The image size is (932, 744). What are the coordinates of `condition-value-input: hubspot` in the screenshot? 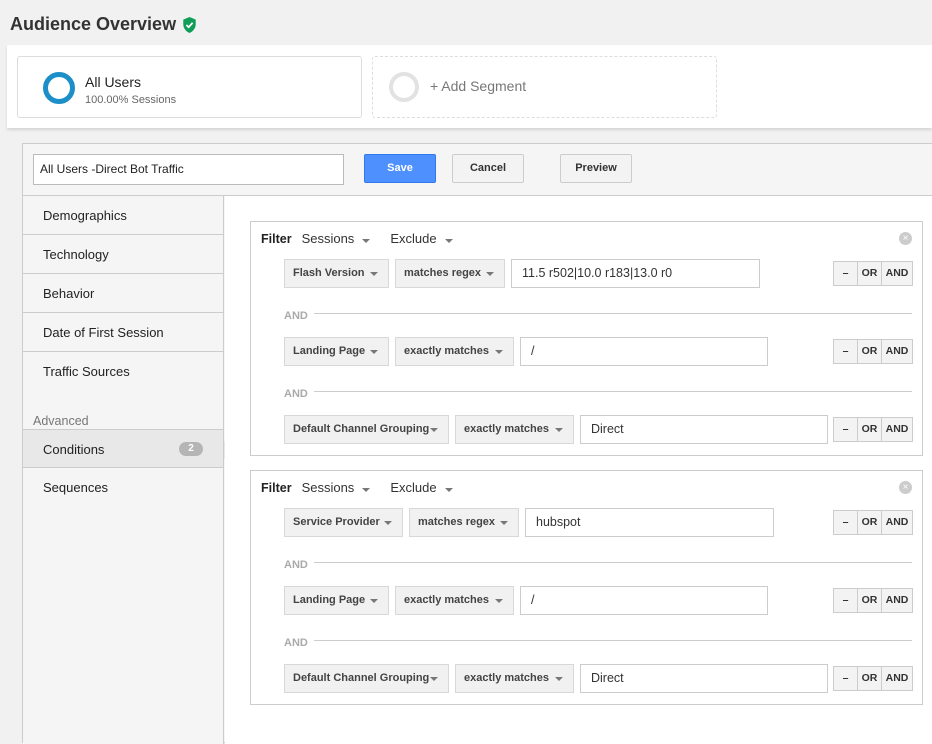 It's located at (649, 522).